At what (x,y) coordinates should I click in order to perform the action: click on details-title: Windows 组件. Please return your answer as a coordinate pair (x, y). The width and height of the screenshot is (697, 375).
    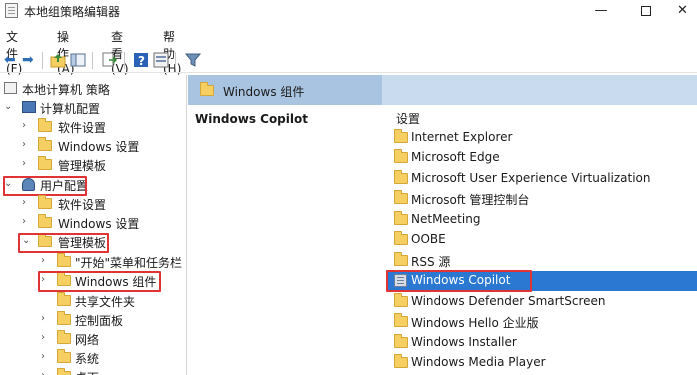
    Looking at the image, I should click on (264, 92).